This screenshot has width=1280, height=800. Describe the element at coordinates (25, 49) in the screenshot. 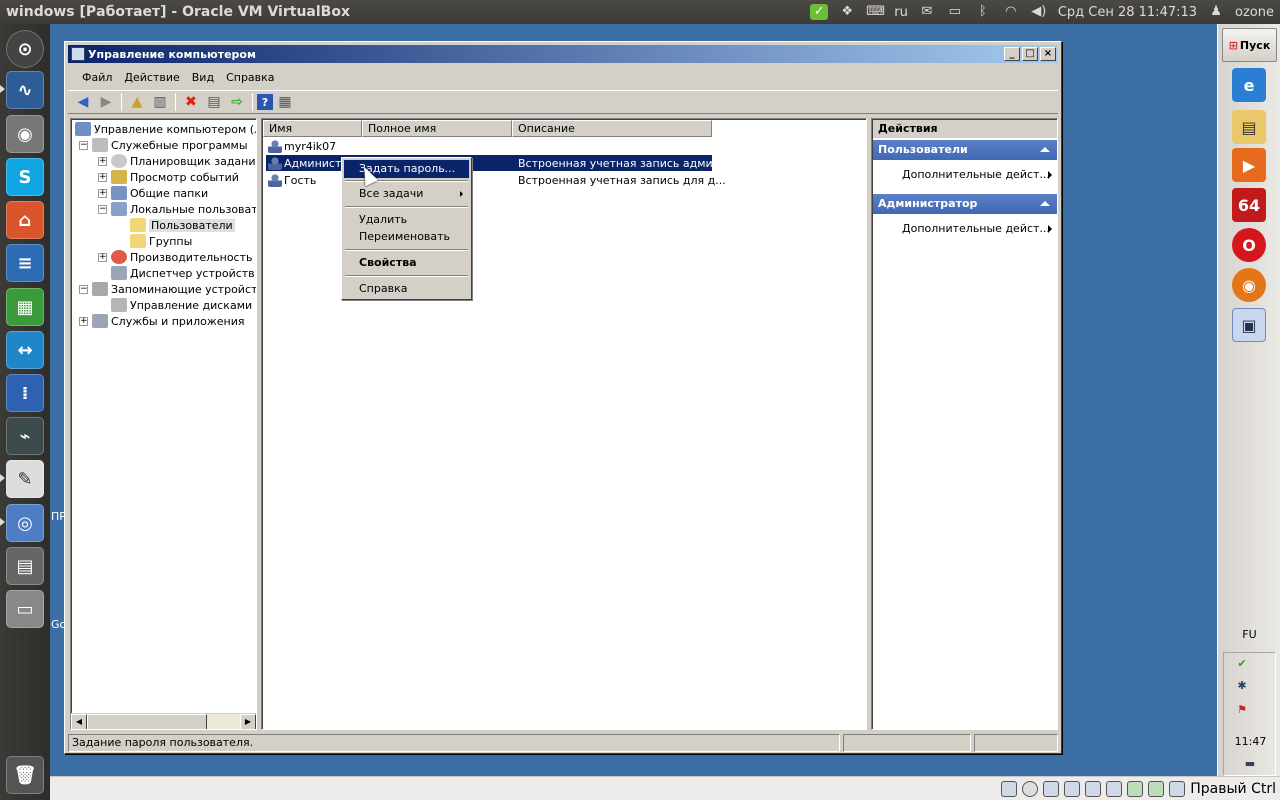

I see `dash-home-icon: ⊙` at that location.